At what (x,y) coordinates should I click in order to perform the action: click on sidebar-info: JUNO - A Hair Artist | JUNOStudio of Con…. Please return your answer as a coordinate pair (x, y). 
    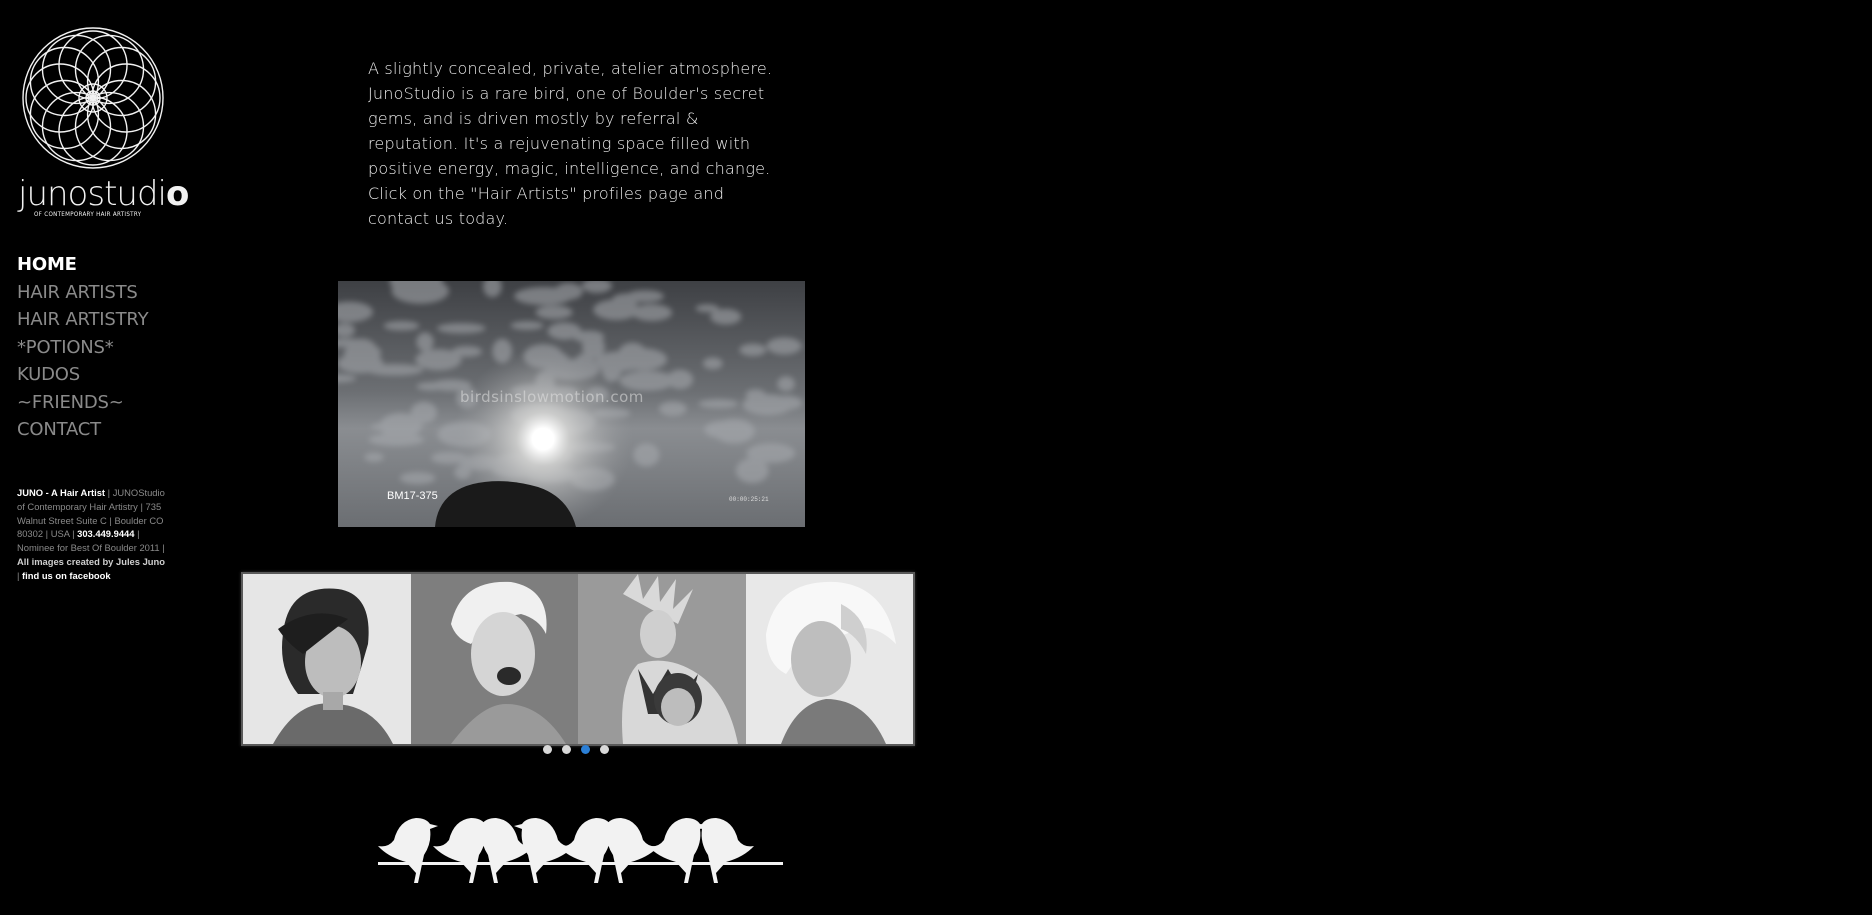
    Looking at the image, I should click on (91, 534).